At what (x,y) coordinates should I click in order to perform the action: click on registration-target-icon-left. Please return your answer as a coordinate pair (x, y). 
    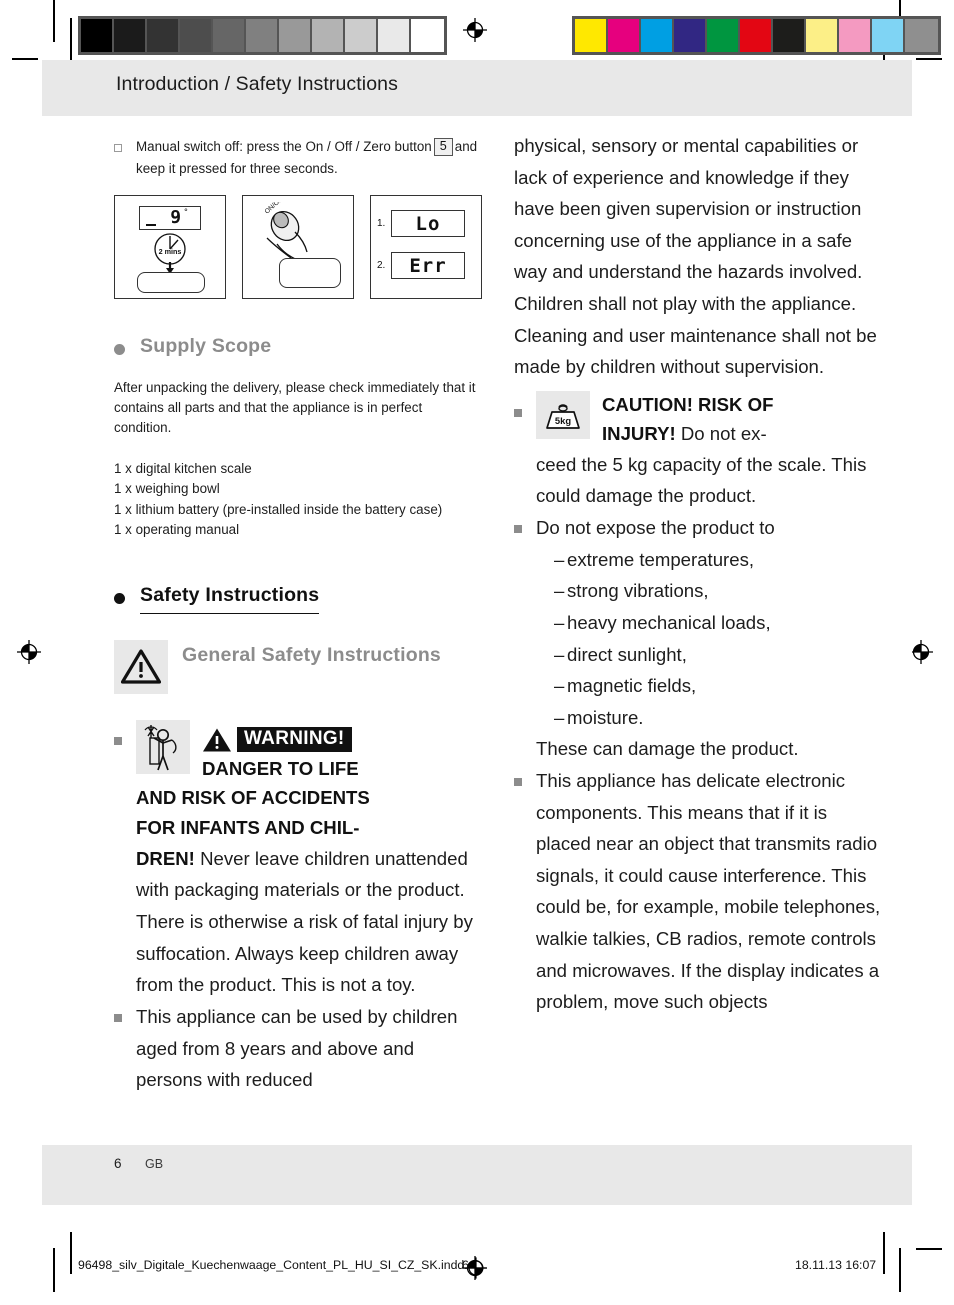
    Looking at the image, I should click on (29, 652).